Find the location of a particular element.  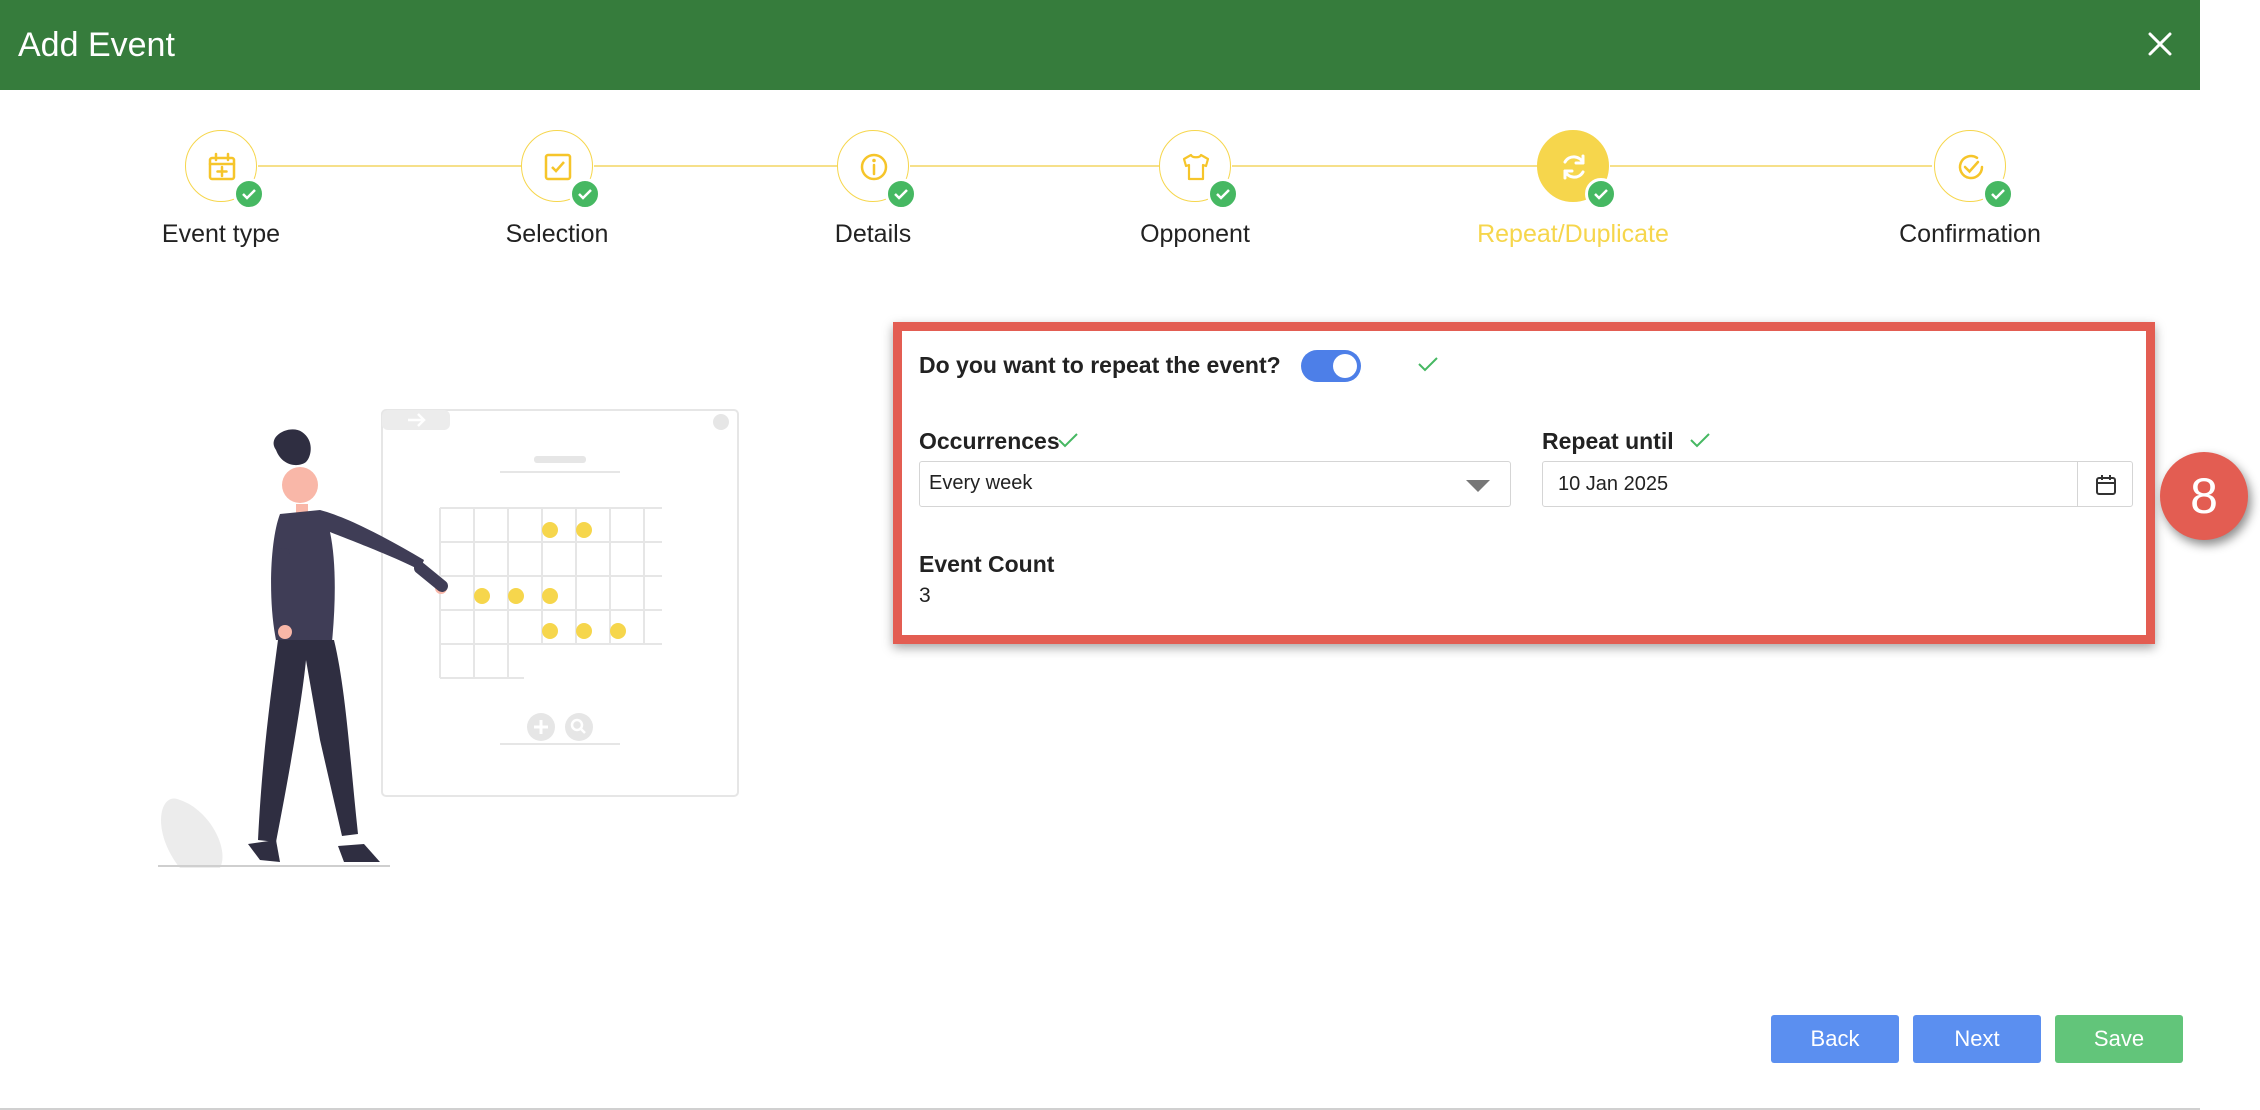

step-label: Event type is located at coordinates (221, 234).